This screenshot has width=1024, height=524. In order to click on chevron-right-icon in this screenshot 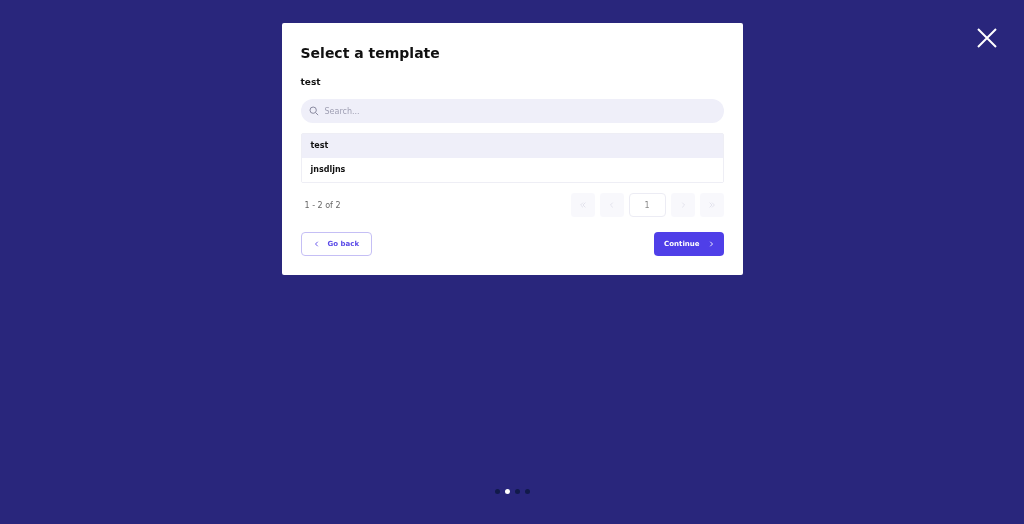, I will do `click(710, 244)`.